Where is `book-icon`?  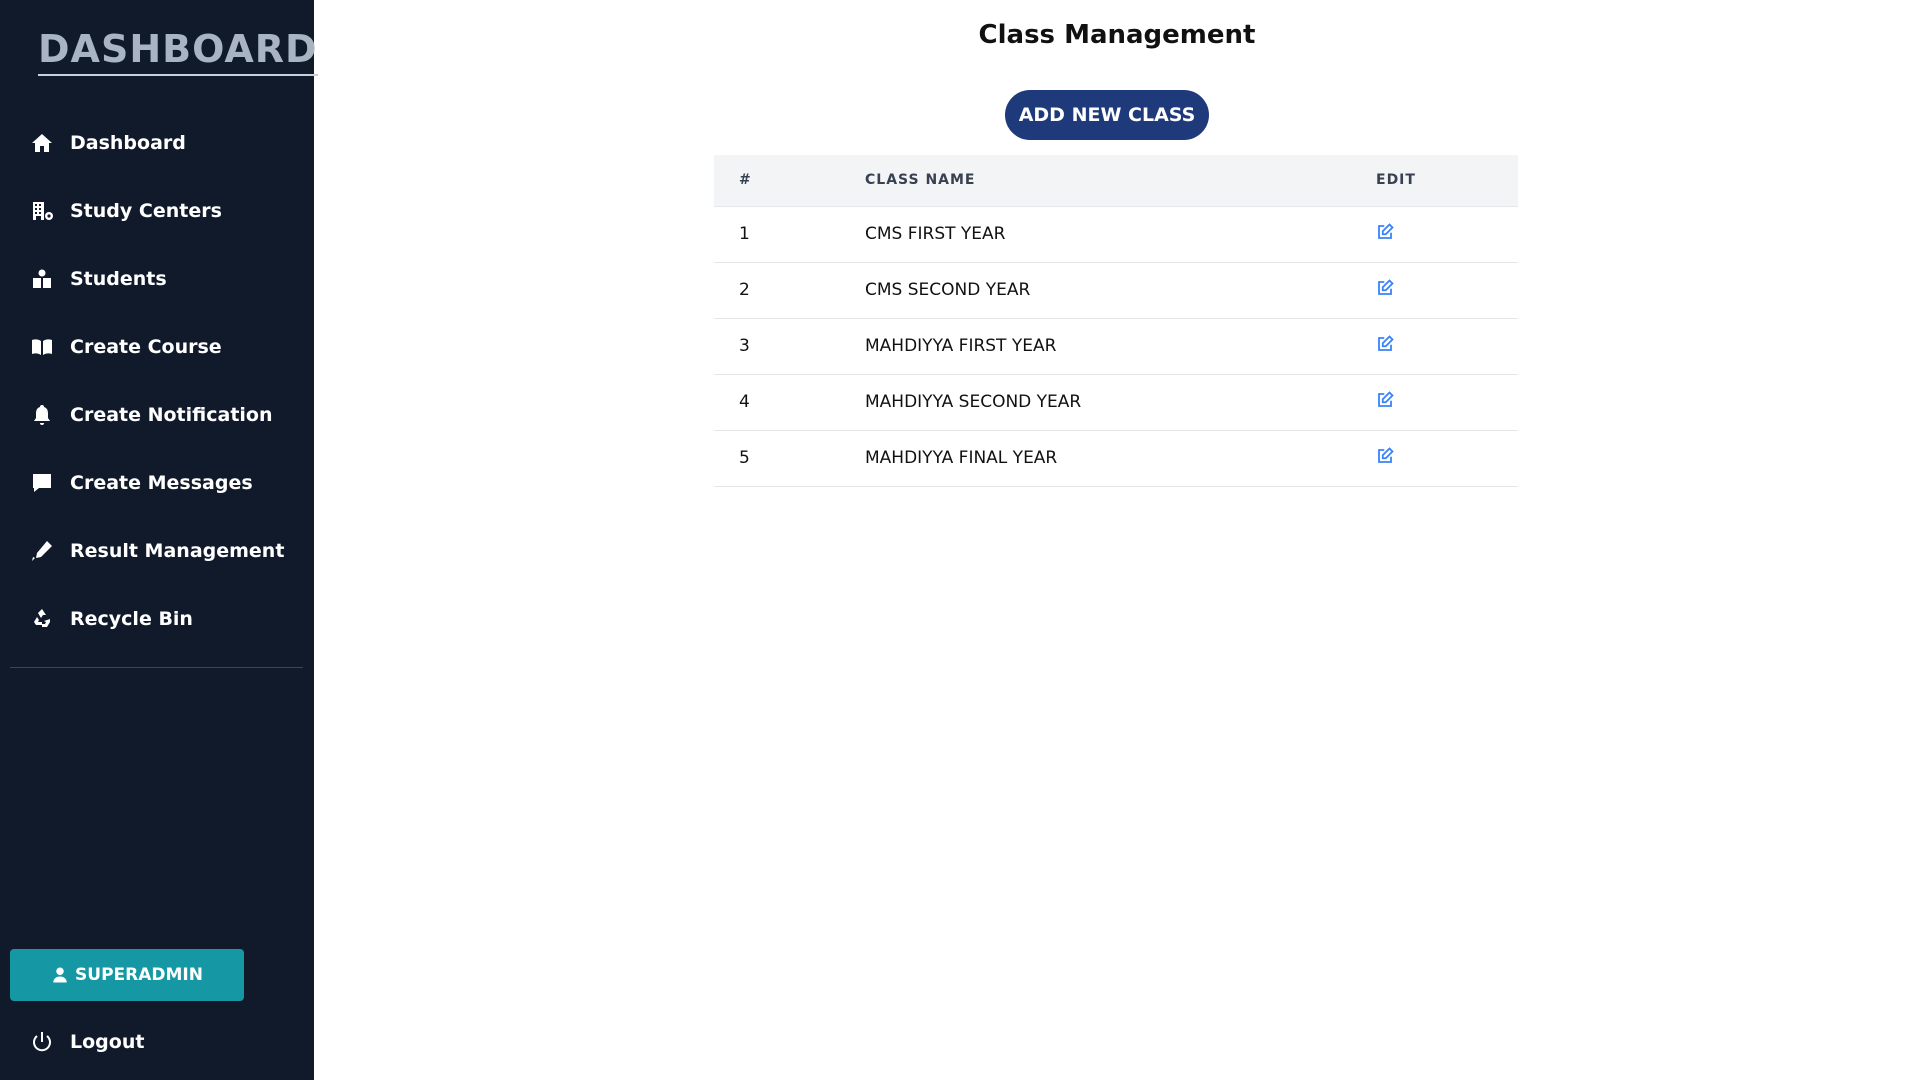 book-icon is located at coordinates (42, 347).